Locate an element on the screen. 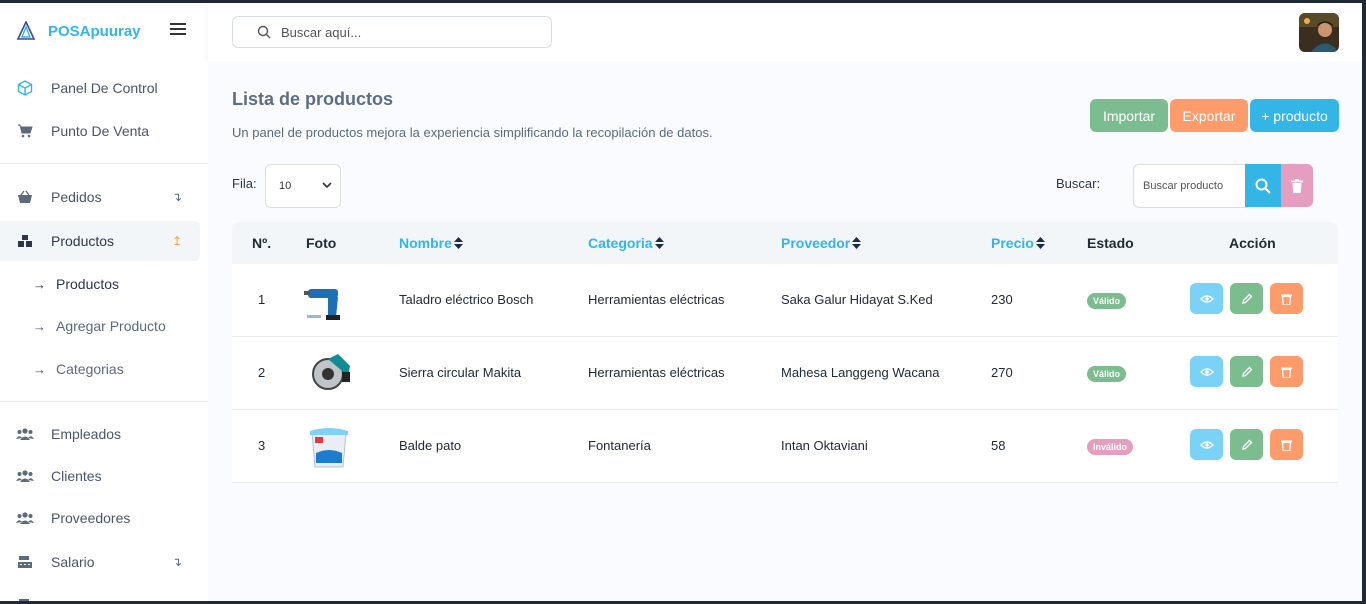 The width and height of the screenshot is (1366, 604). sidebar-item-more is located at coordinates (100, 593).